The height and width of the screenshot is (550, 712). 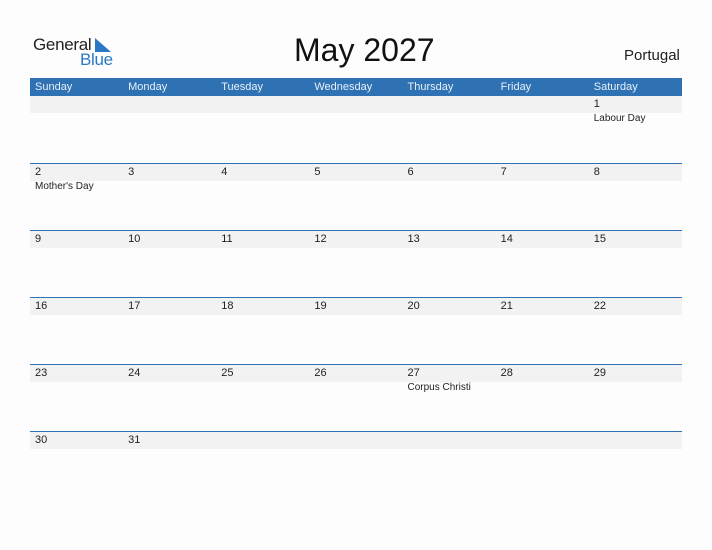 What do you see at coordinates (134, 239) in the screenshot?
I see `day-number: 10` at bounding box center [134, 239].